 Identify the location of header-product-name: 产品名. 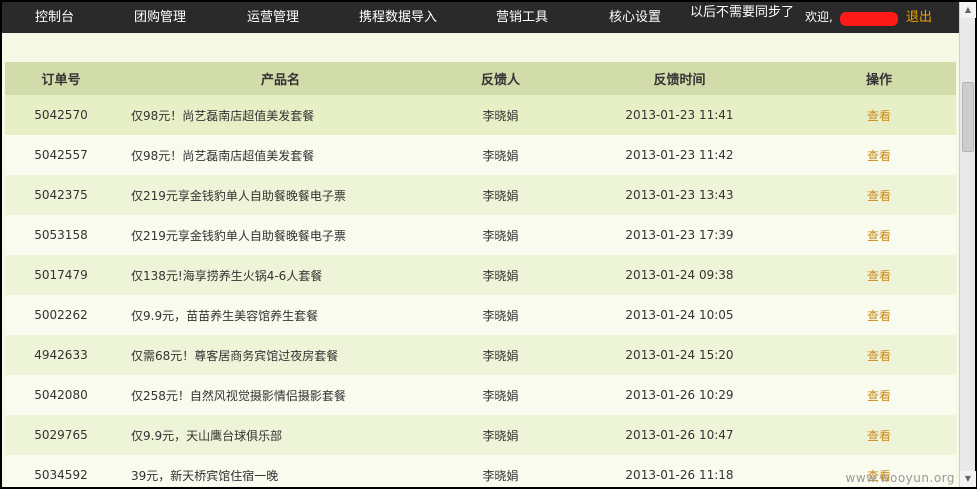
(280, 80).